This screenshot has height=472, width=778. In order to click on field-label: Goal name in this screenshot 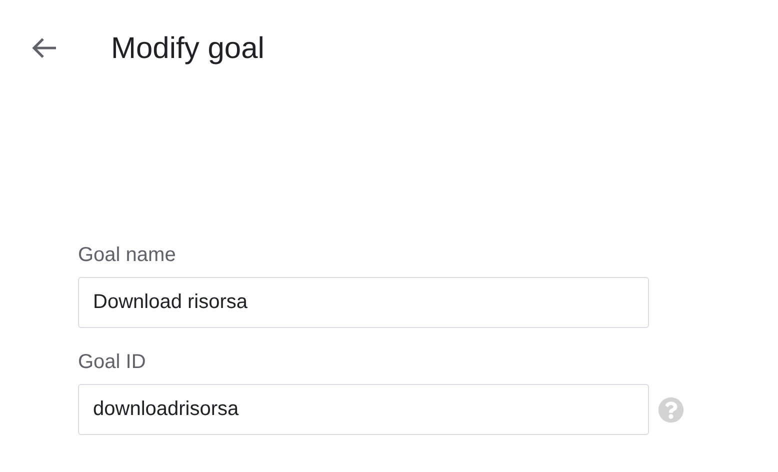, I will do `click(127, 255)`.